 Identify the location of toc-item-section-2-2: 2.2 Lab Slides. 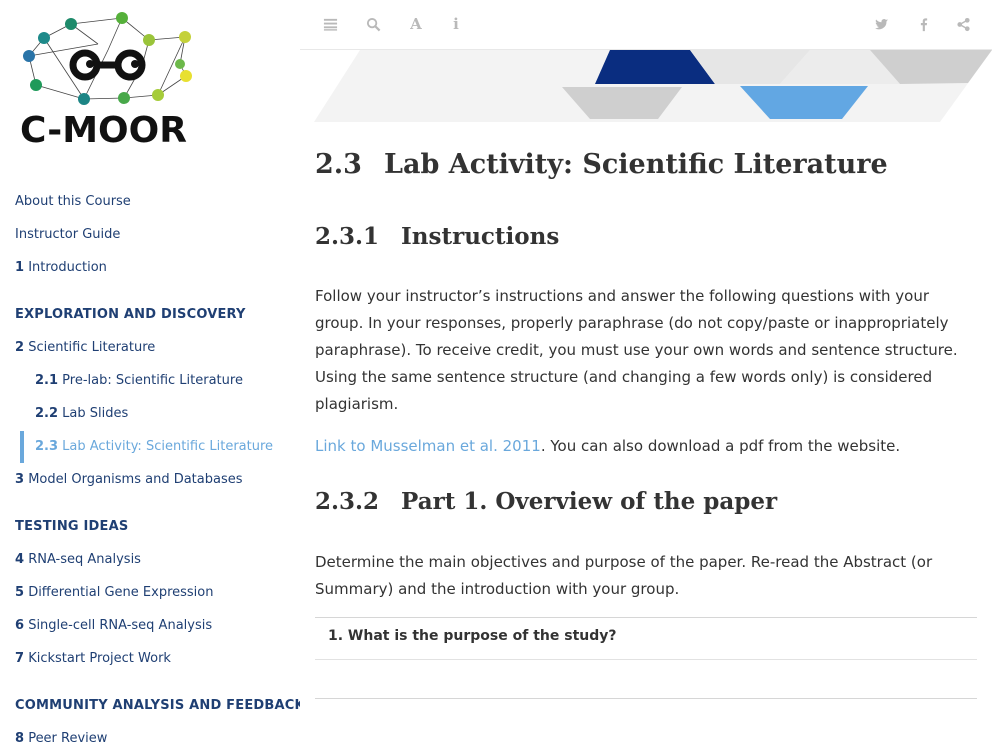
(150, 418).